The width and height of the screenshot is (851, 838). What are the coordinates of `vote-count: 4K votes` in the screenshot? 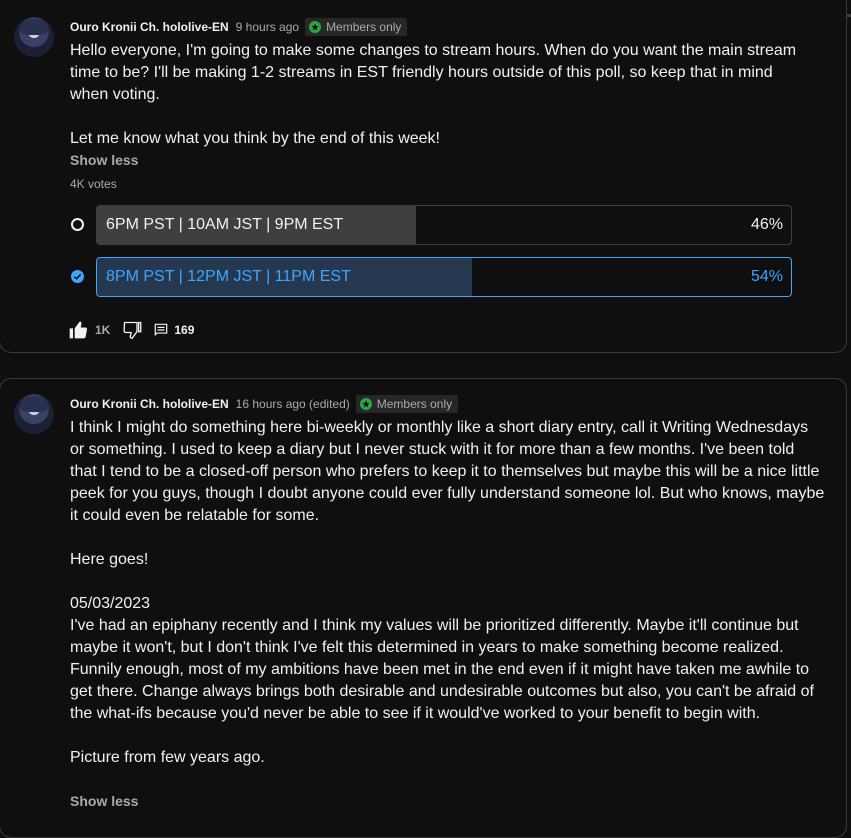 It's located at (93, 184).